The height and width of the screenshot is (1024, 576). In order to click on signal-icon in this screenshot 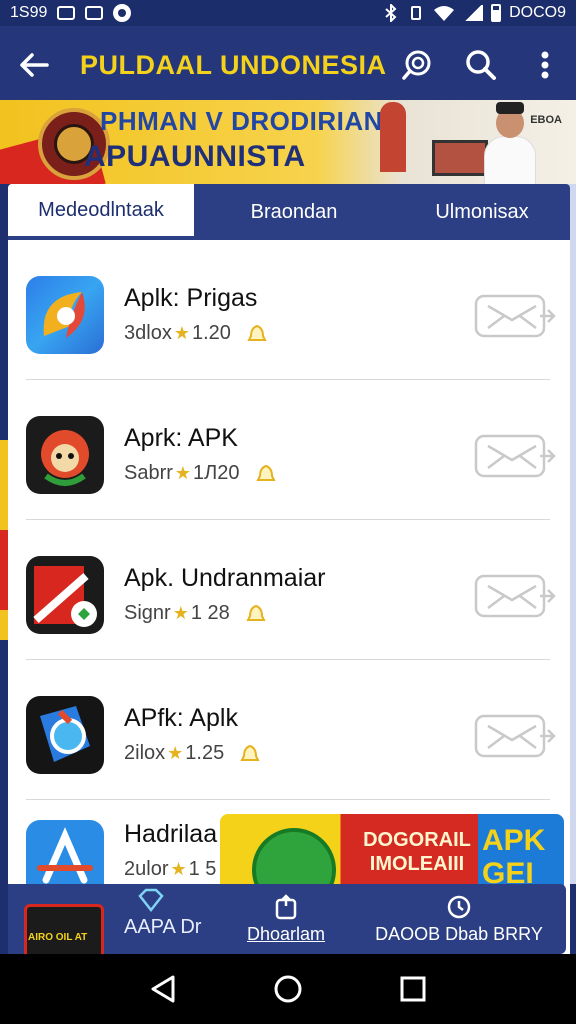, I will do `click(473, 13)`.